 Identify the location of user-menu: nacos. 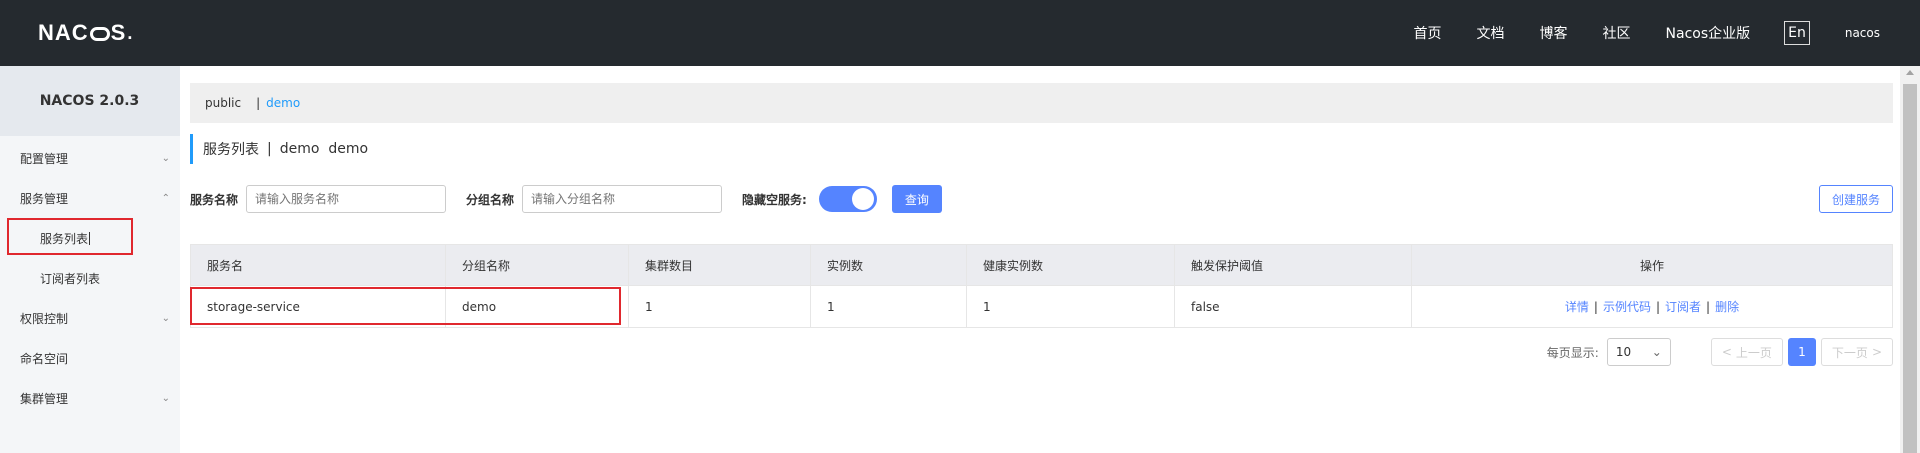
(1862, 33).